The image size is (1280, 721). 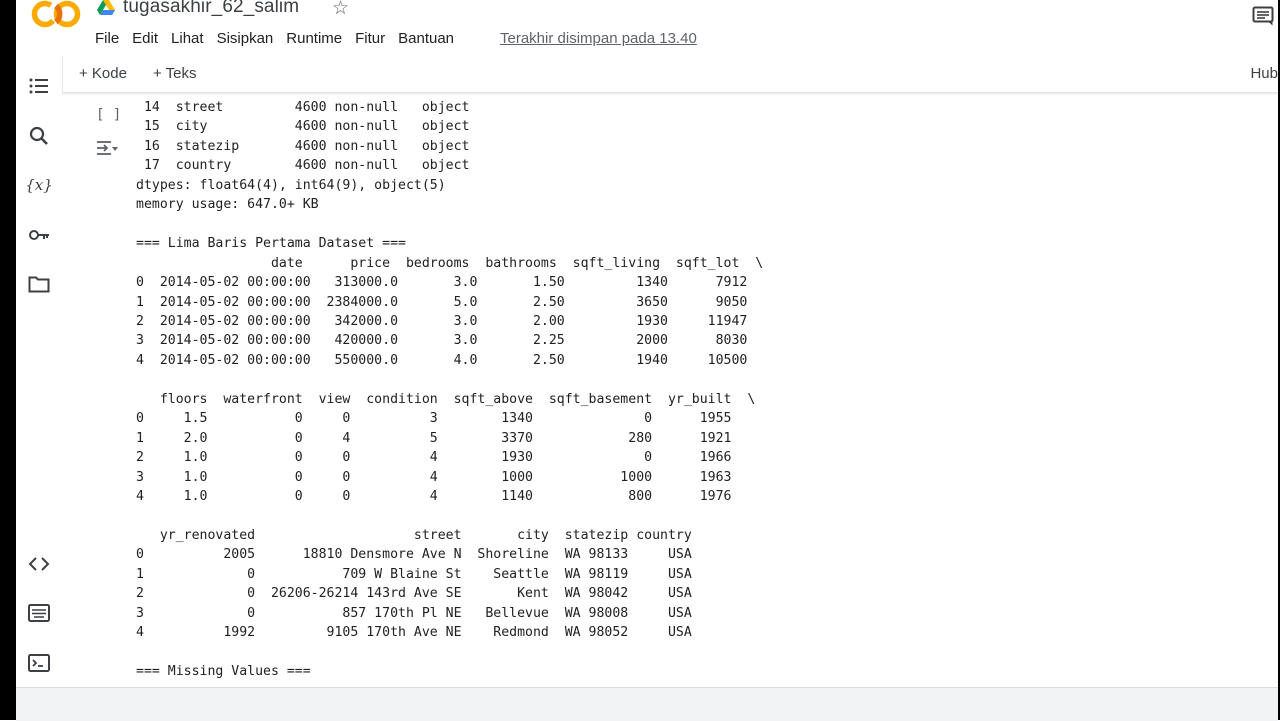 I want to click on search-icon, so click(x=39, y=136).